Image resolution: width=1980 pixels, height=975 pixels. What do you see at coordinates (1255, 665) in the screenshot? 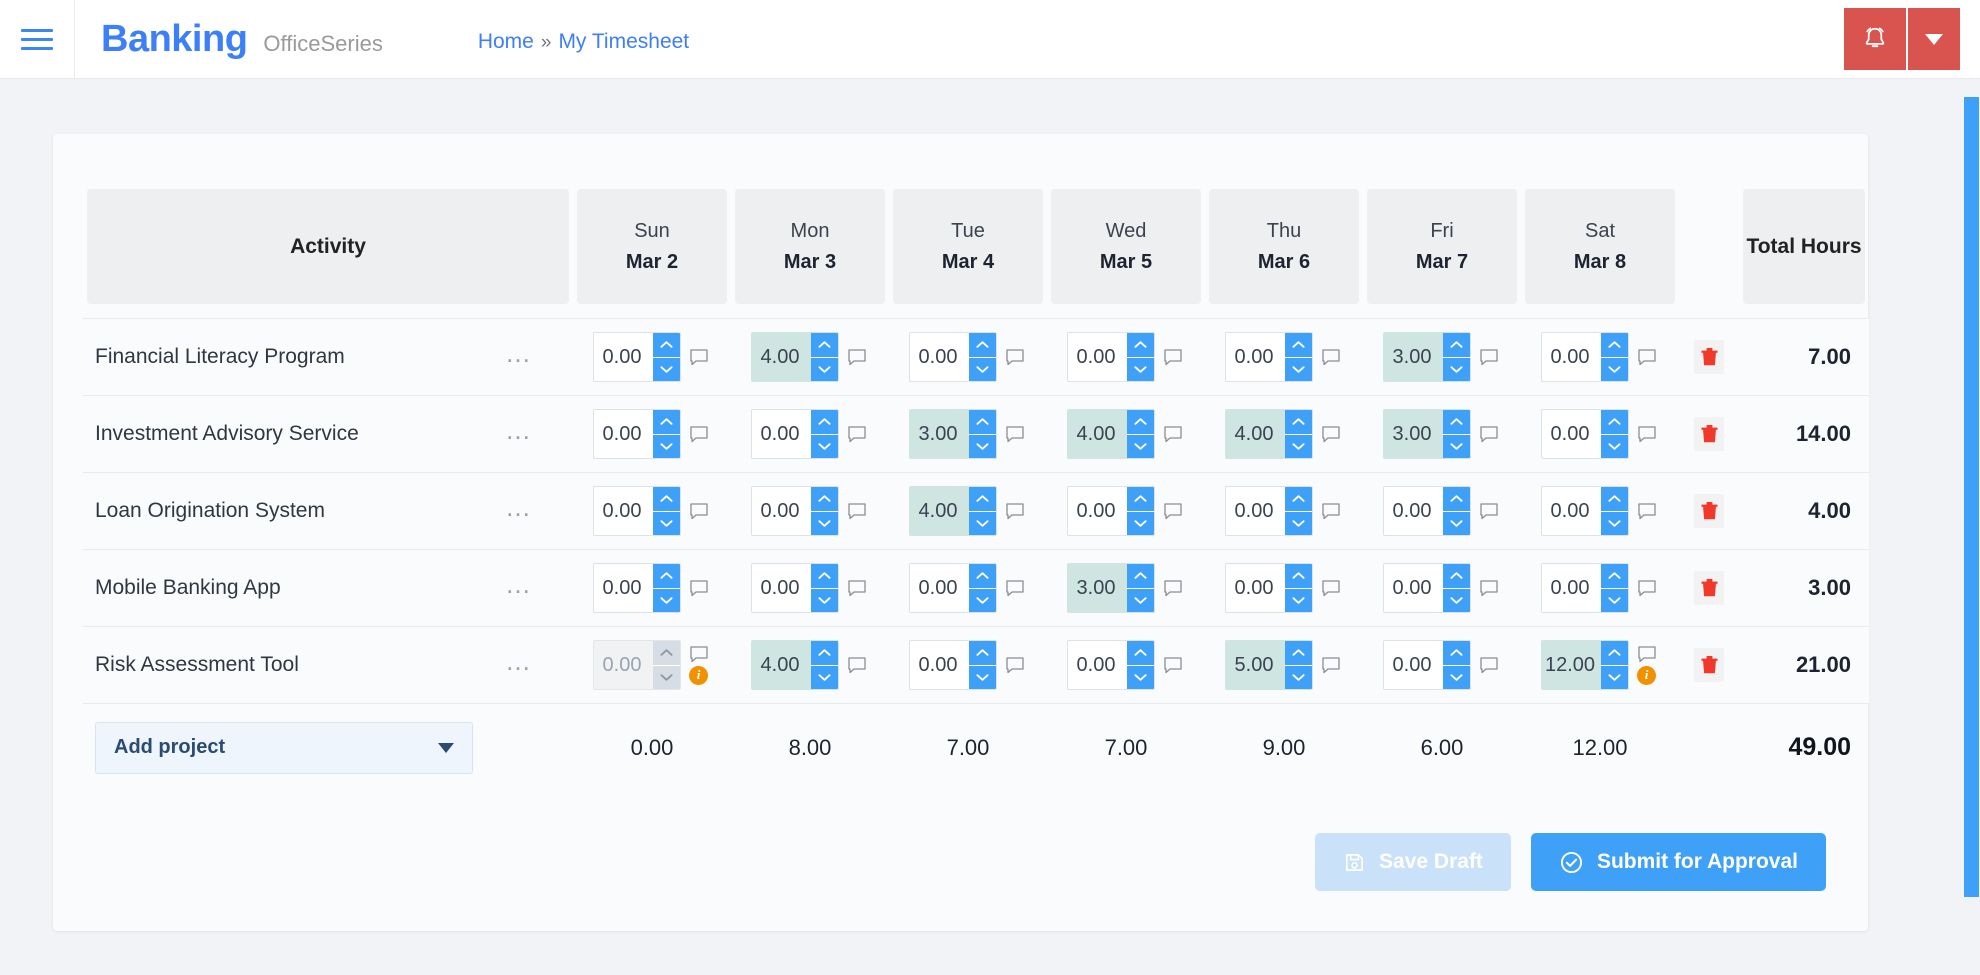
I see `hours-input: 5.00` at bounding box center [1255, 665].